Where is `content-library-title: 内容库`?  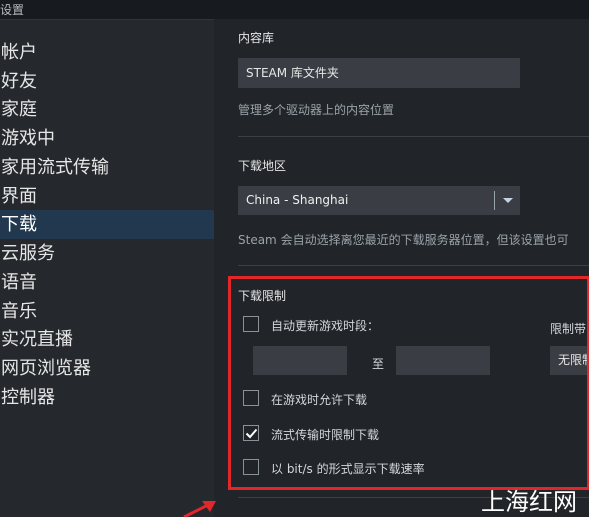 content-library-title: 内容库 is located at coordinates (256, 38).